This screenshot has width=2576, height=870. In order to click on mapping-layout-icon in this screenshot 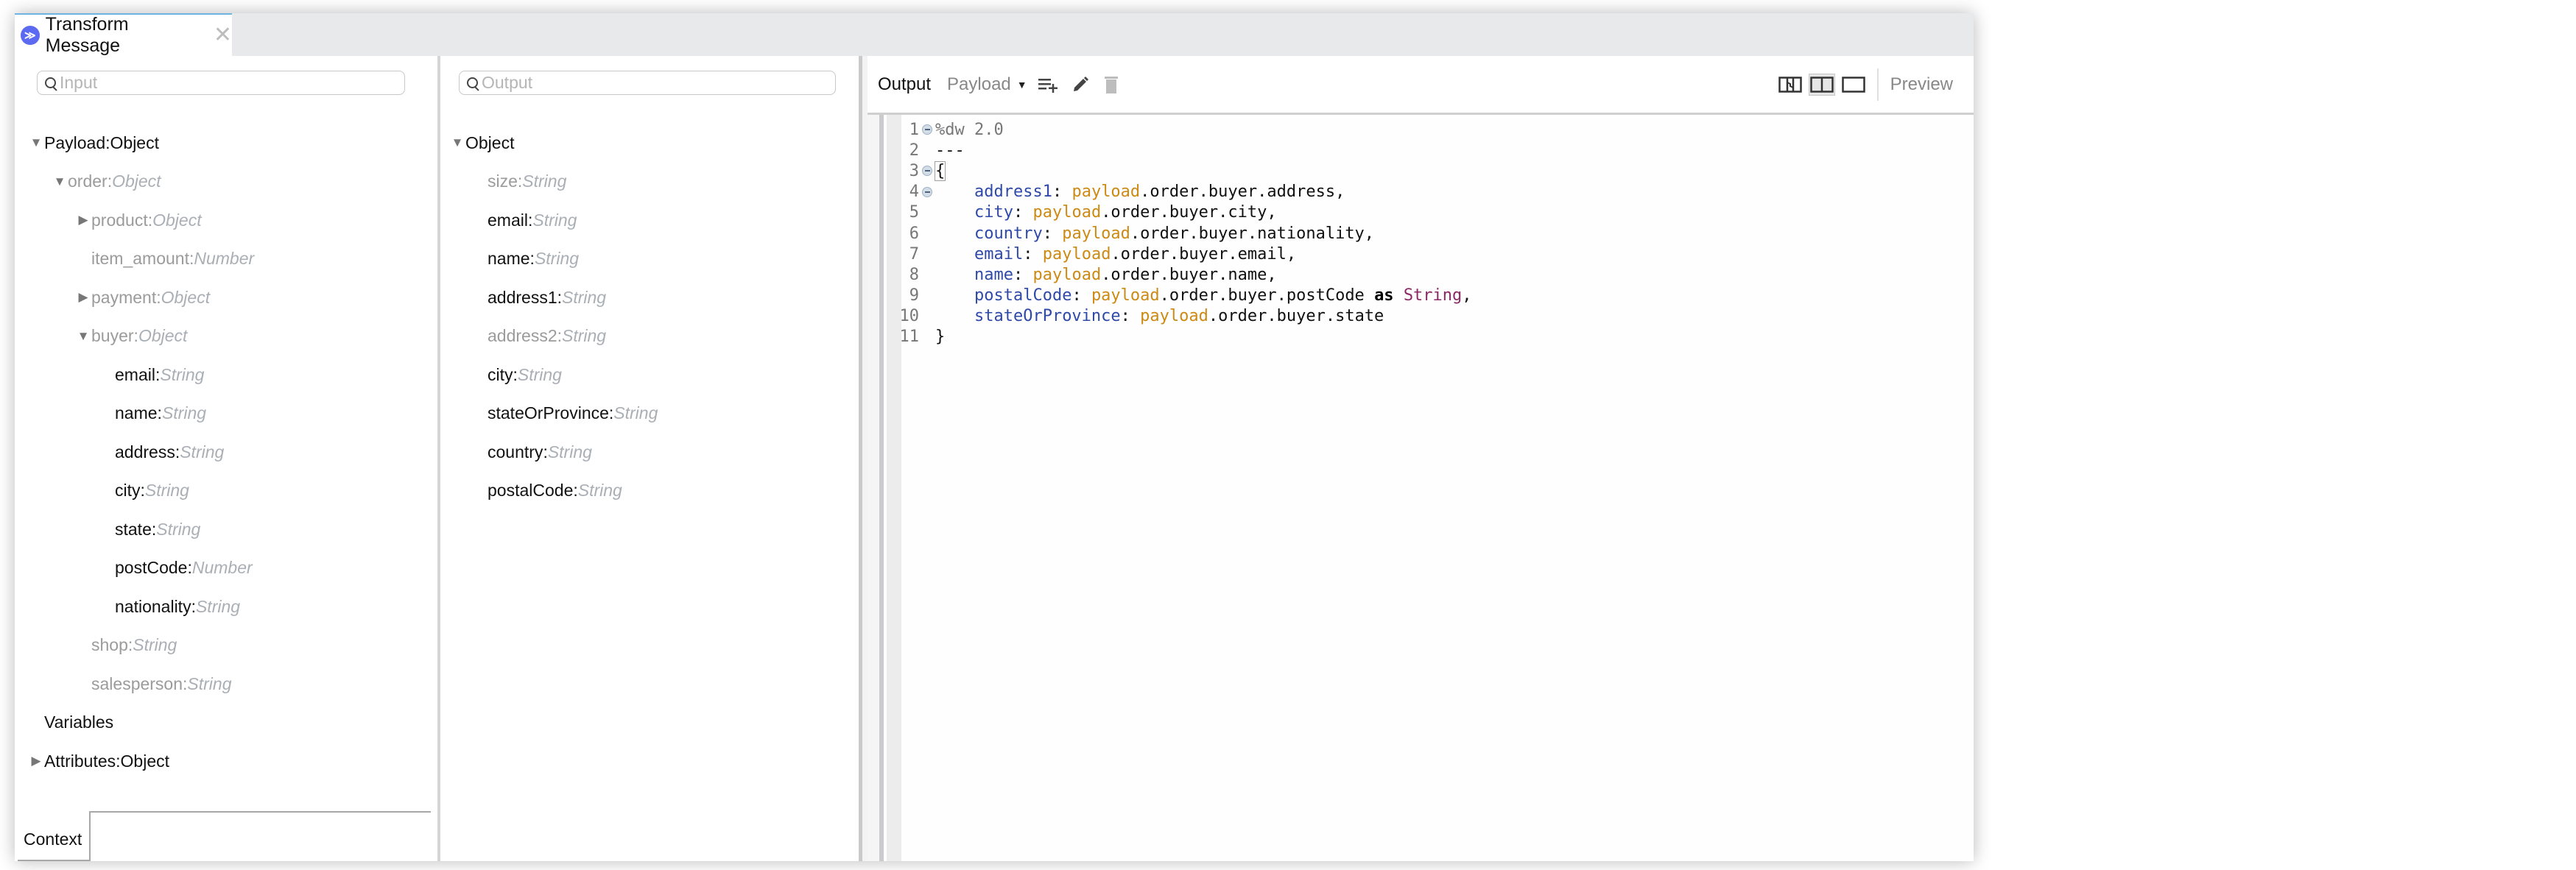, I will do `click(1790, 84)`.